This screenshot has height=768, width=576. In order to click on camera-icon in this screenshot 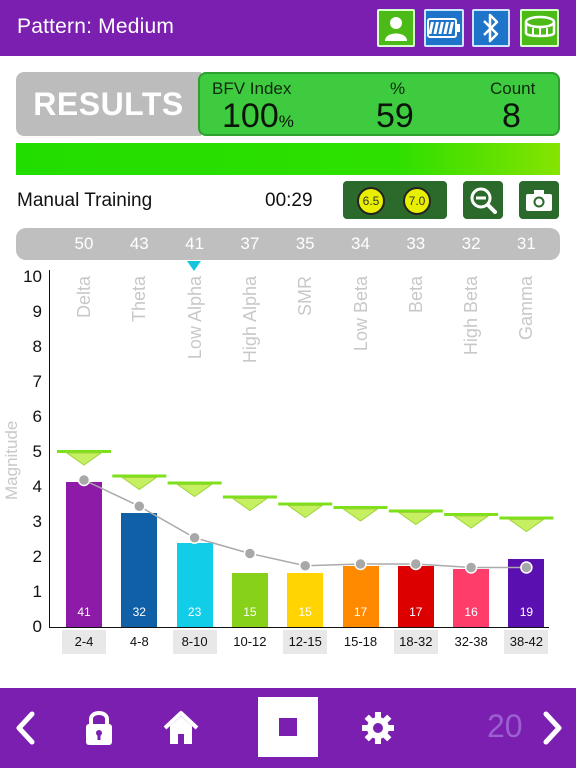, I will do `click(539, 200)`.